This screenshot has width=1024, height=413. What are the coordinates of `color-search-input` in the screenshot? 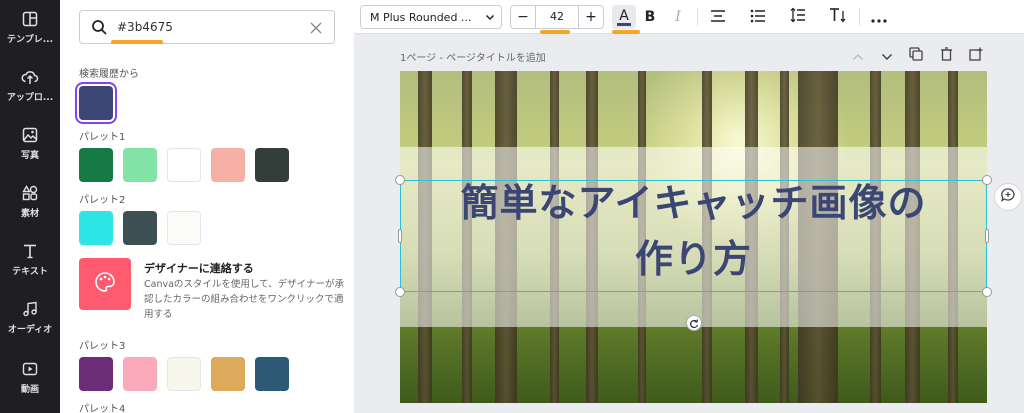 It's located at (207, 27).